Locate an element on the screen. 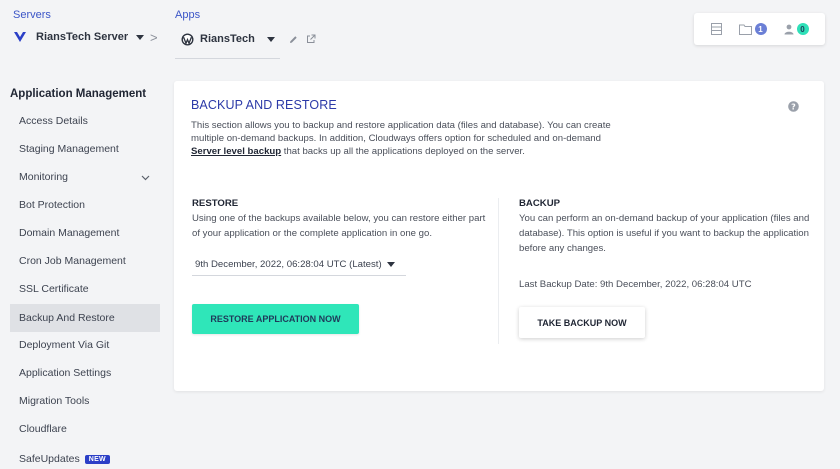 This screenshot has height=469, width=840. sidebar-item-label: Staging Management is located at coordinates (69, 149).